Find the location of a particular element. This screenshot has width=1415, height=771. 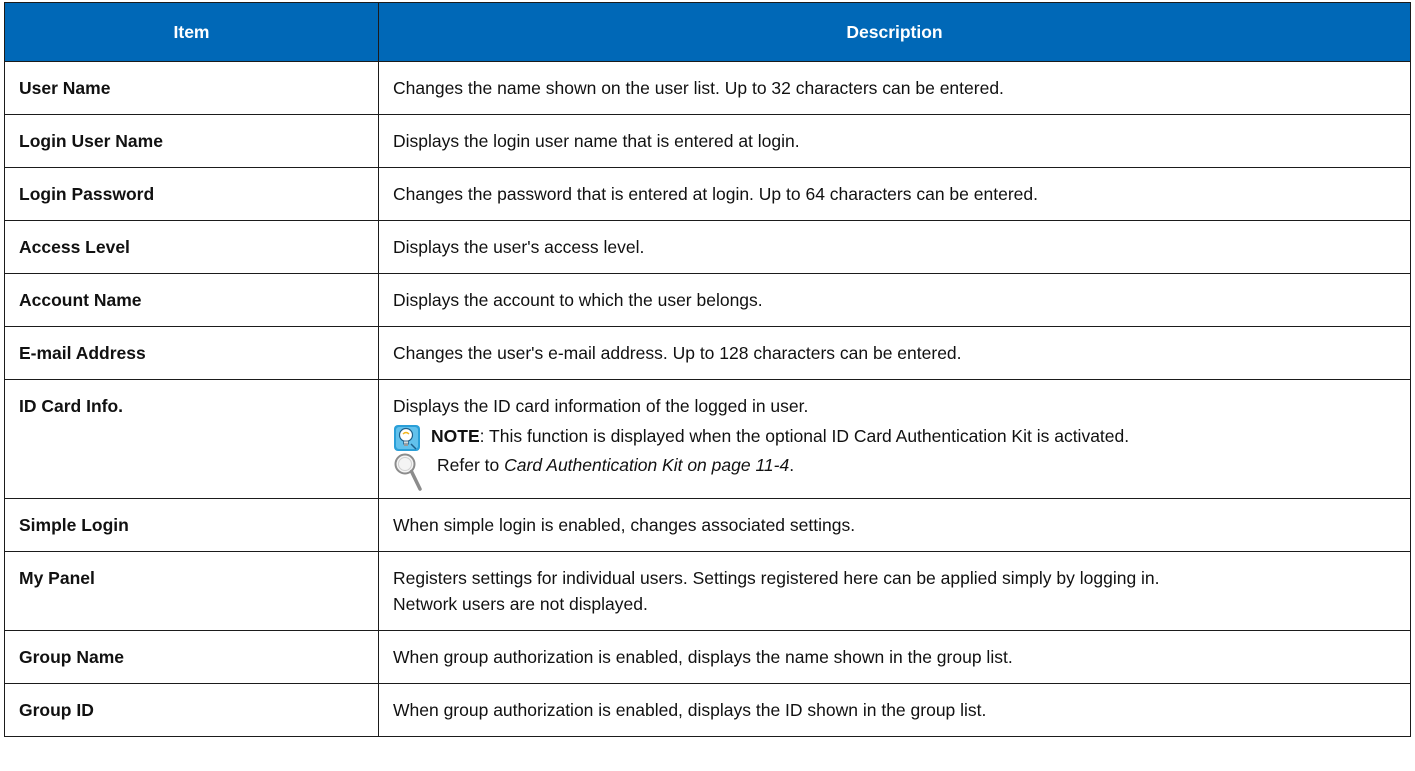

reference-link: Card Authentication Kit on page 11-4 is located at coordinates (646, 465).